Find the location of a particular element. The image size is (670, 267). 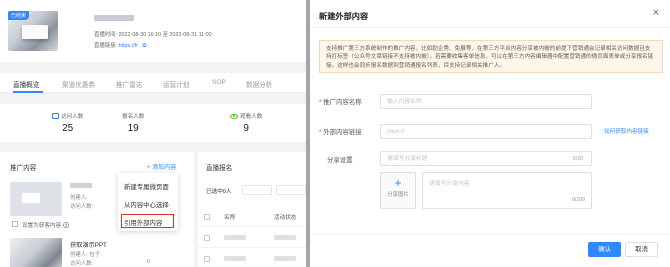

share-description-counter: 0/100 is located at coordinates (578, 200).